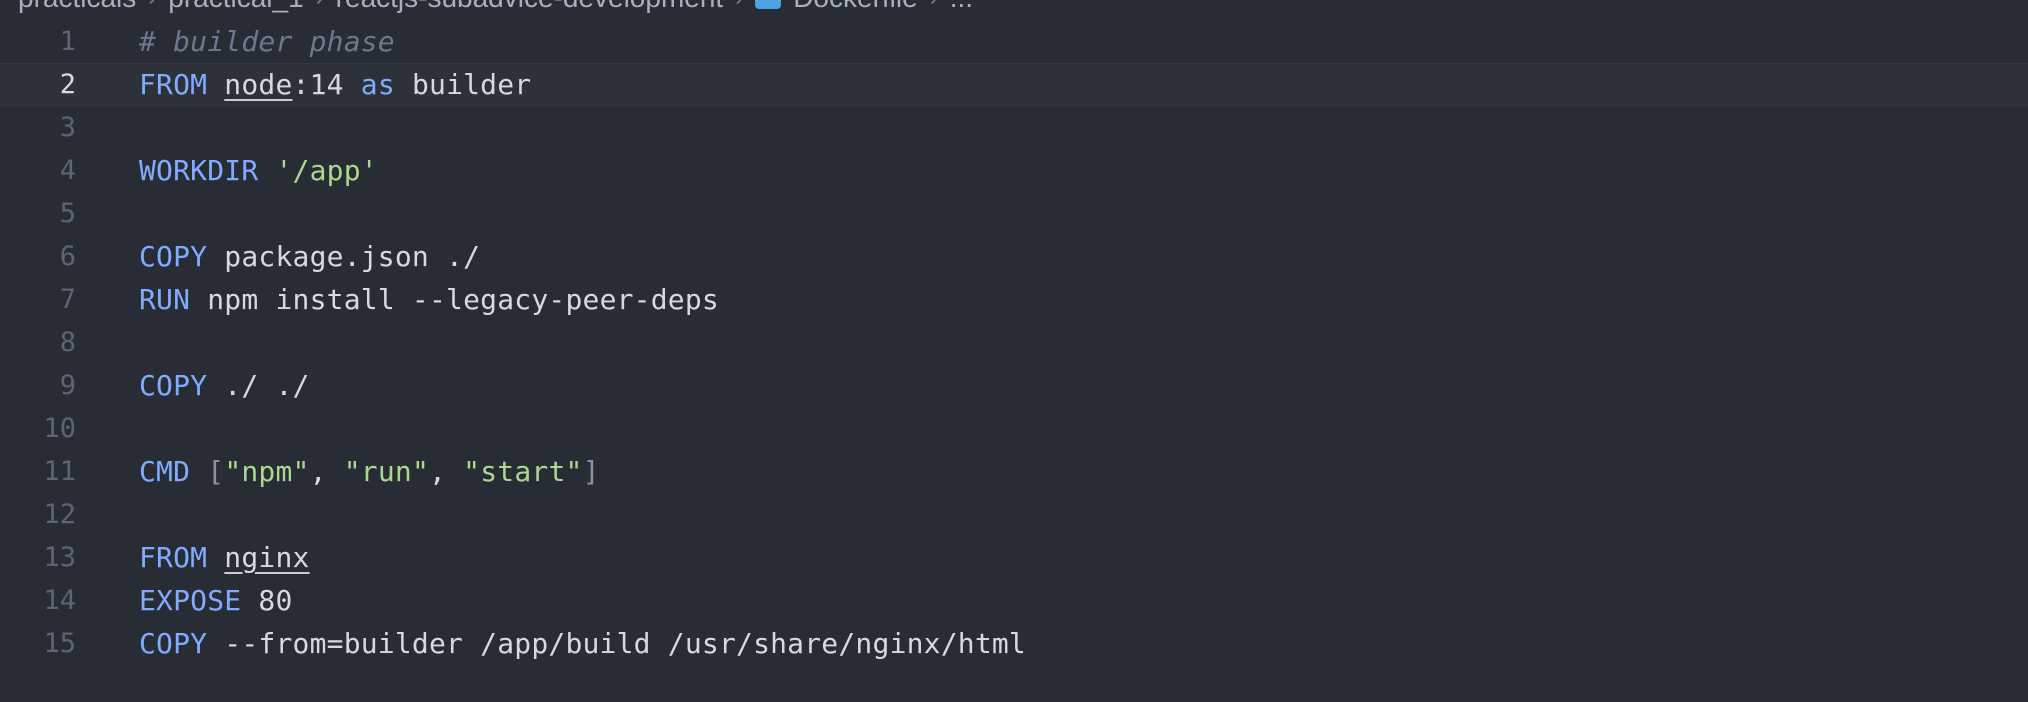  What do you see at coordinates (1014, 170) in the screenshot?
I see `code-line-4: 4 WORKDIR '/app'` at bounding box center [1014, 170].